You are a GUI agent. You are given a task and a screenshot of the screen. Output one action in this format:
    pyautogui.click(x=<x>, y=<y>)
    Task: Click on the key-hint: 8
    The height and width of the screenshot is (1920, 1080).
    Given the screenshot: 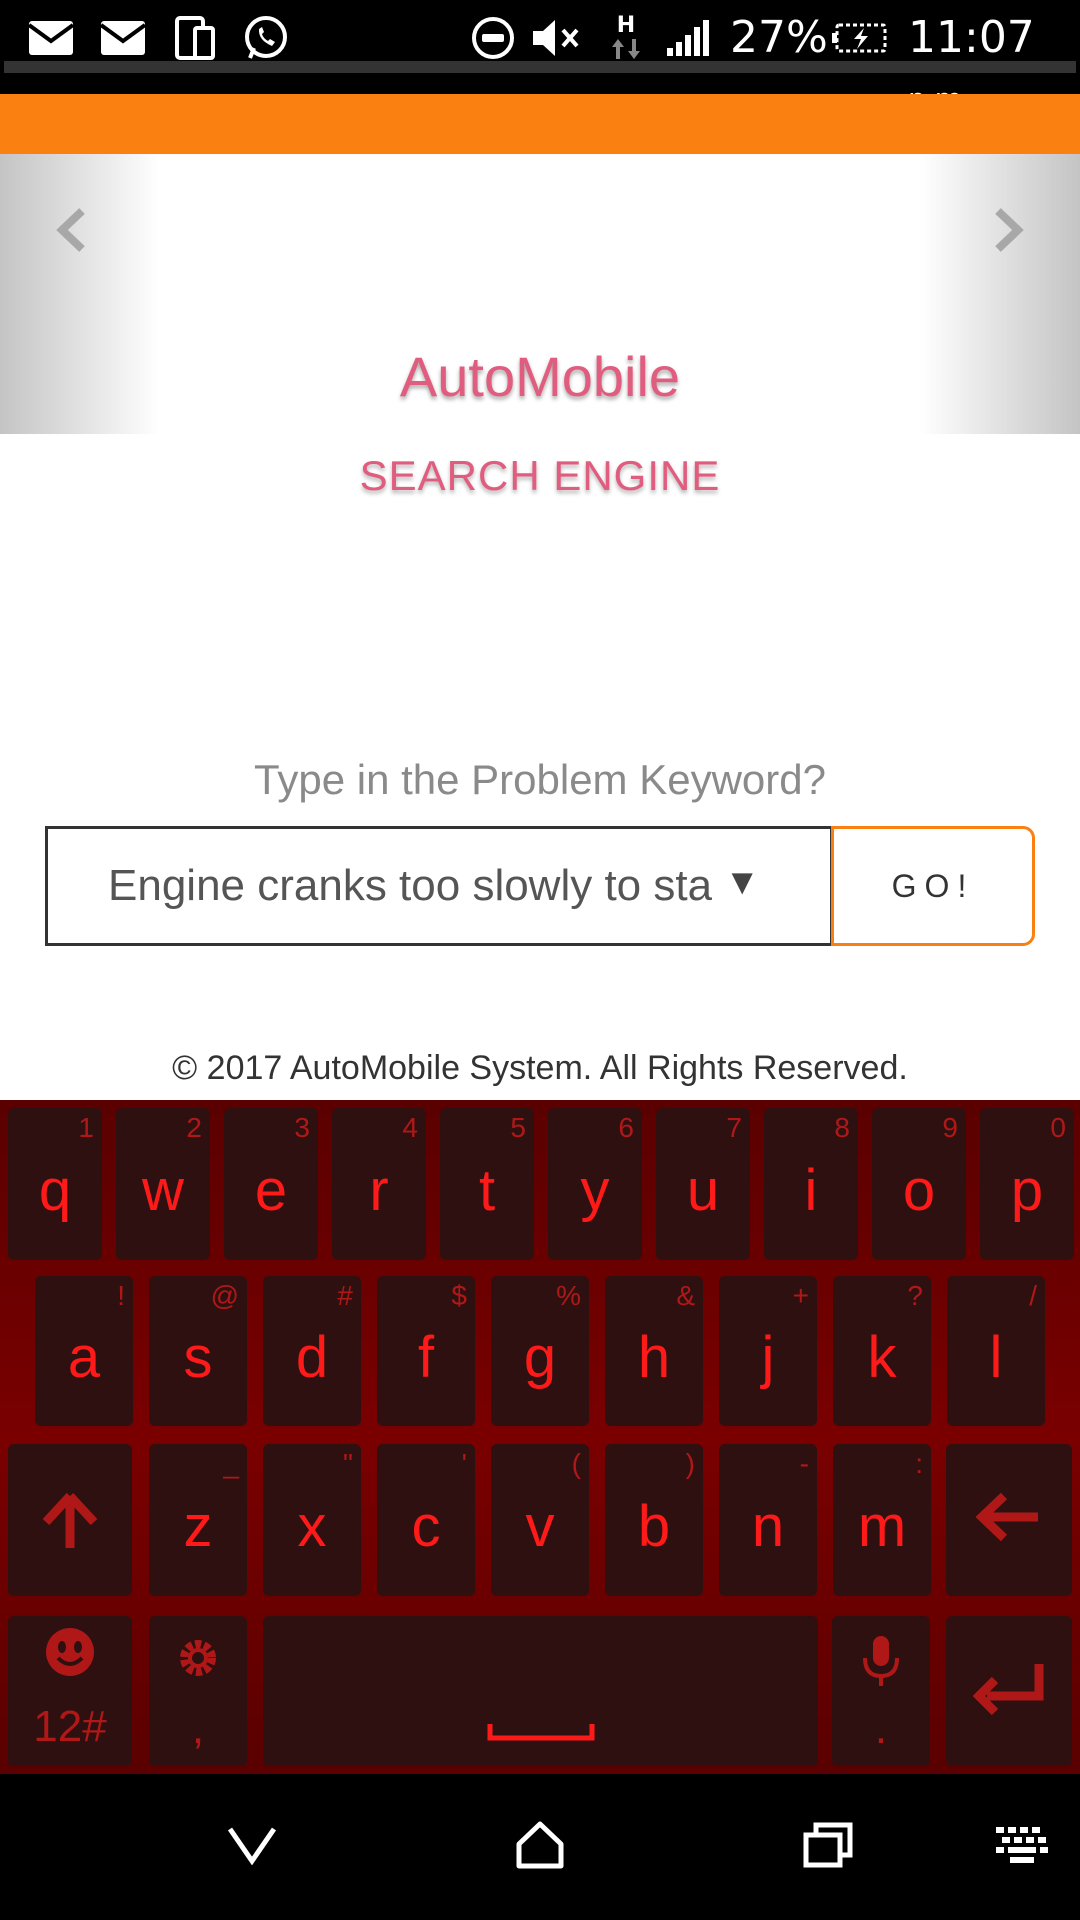 What is the action you would take?
    pyautogui.click(x=842, y=1127)
    